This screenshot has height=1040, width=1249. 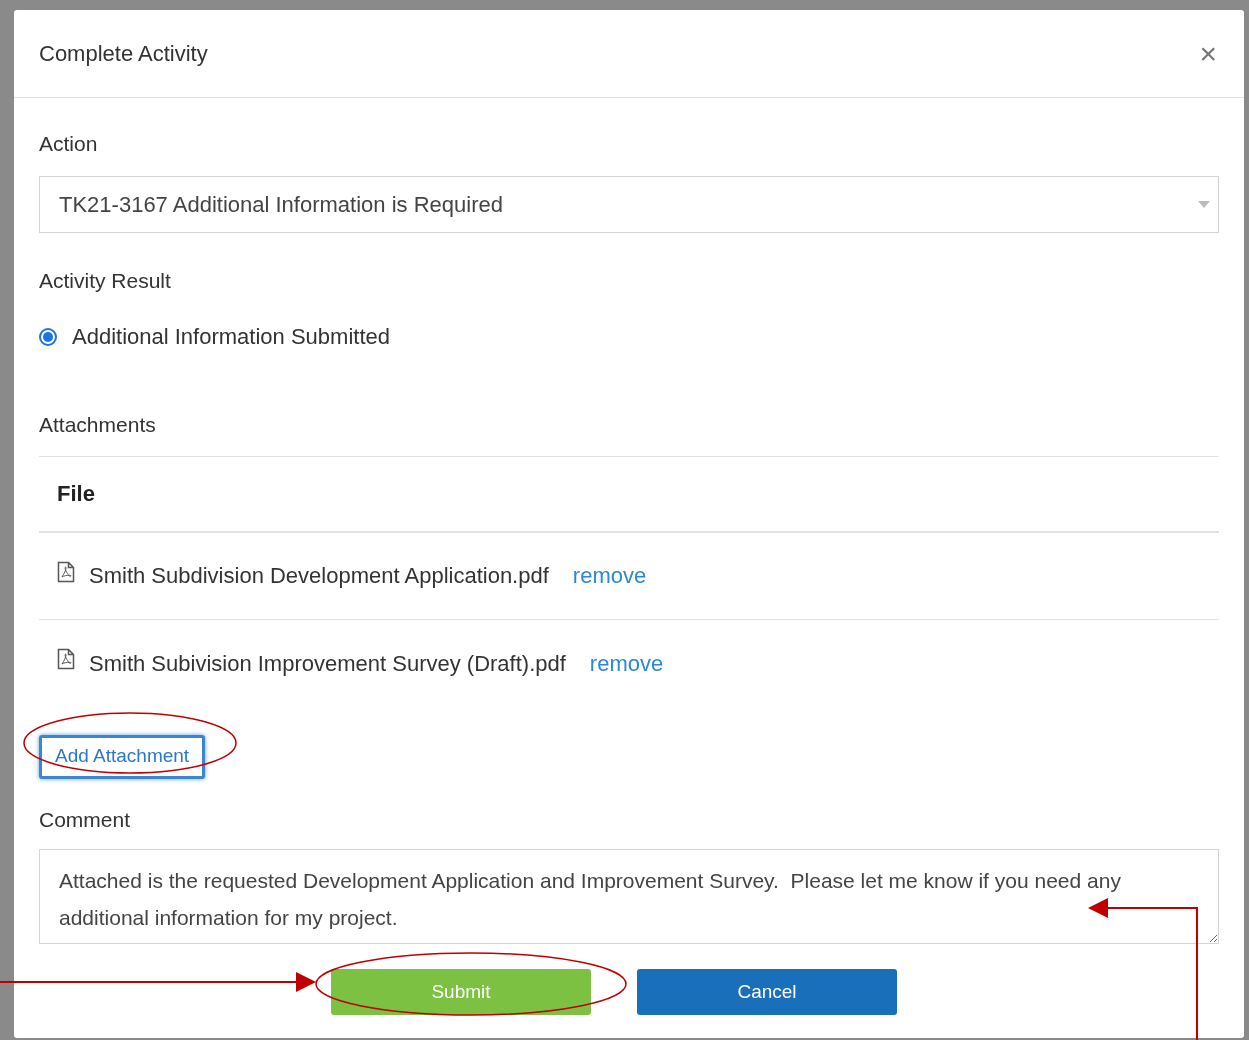 I want to click on section-label: Attachments, so click(x=98, y=425).